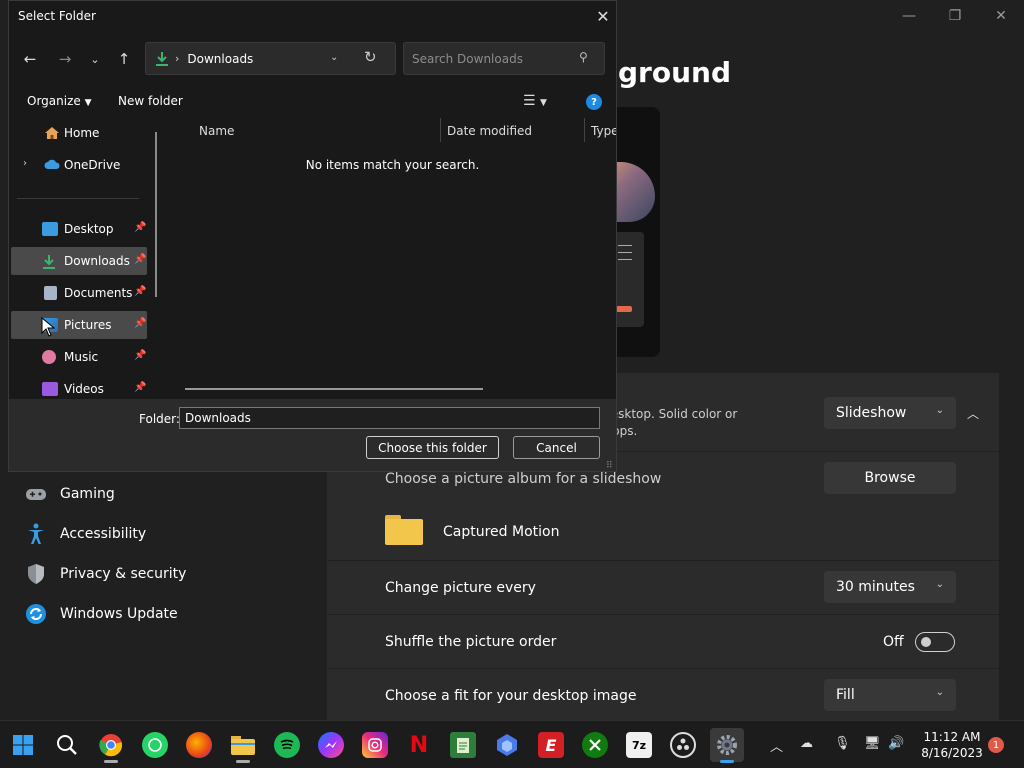  I want to click on nav-item-label: Gaming, so click(87, 494).